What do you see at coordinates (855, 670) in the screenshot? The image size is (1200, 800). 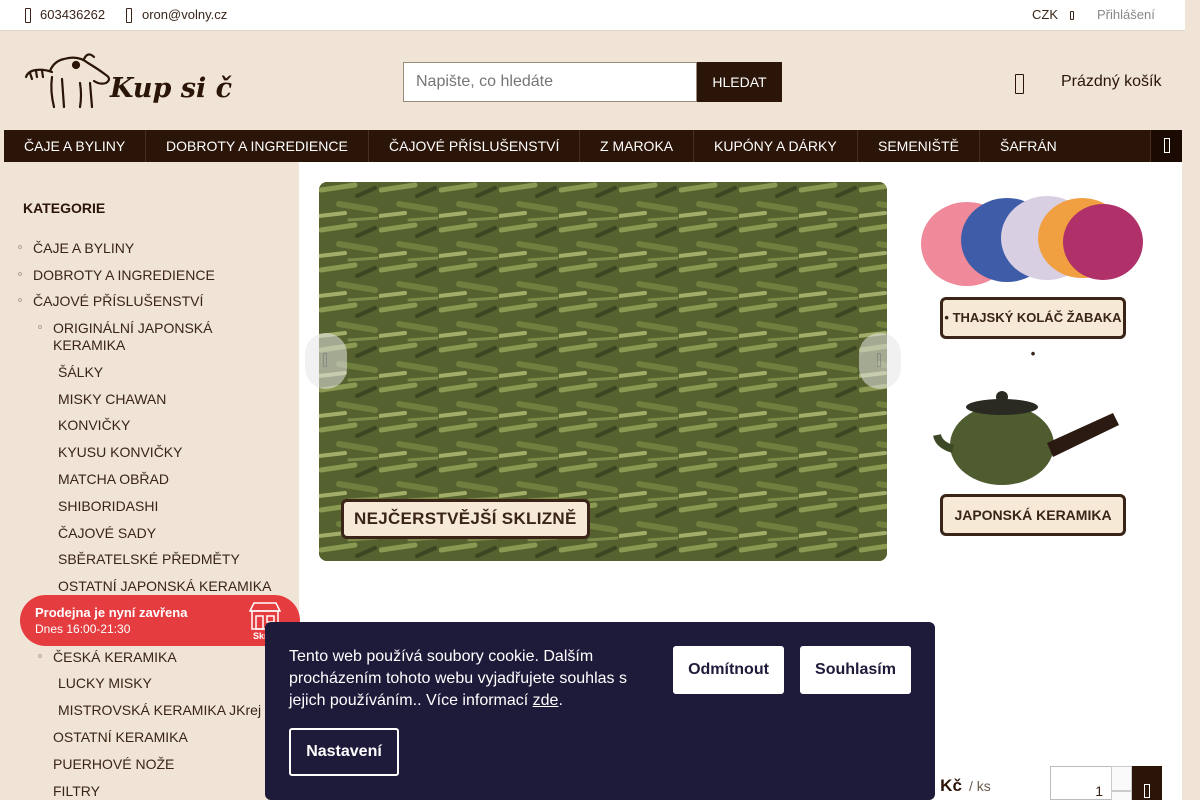 I see `cookie-accept-button: Souhlasím` at bounding box center [855, 670].